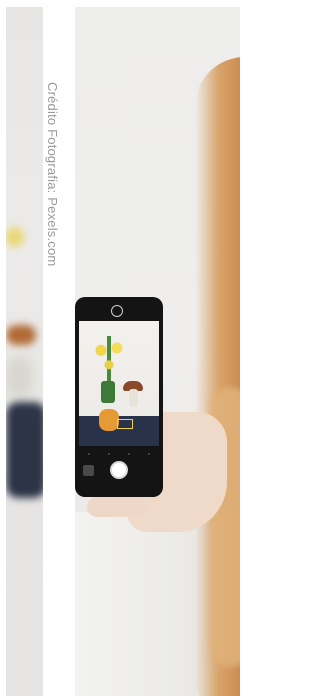  I want to click on orange-object-on-screen, so click(109, 420).